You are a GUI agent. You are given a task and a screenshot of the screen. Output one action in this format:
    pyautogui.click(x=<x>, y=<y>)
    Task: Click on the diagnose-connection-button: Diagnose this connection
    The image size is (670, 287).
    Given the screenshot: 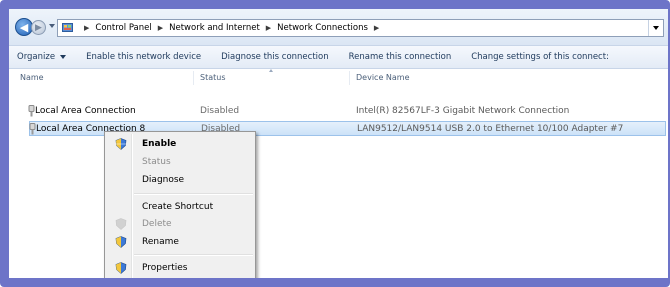 What is the action you would take?
    pyautogui.click(x=275, y=57)
    